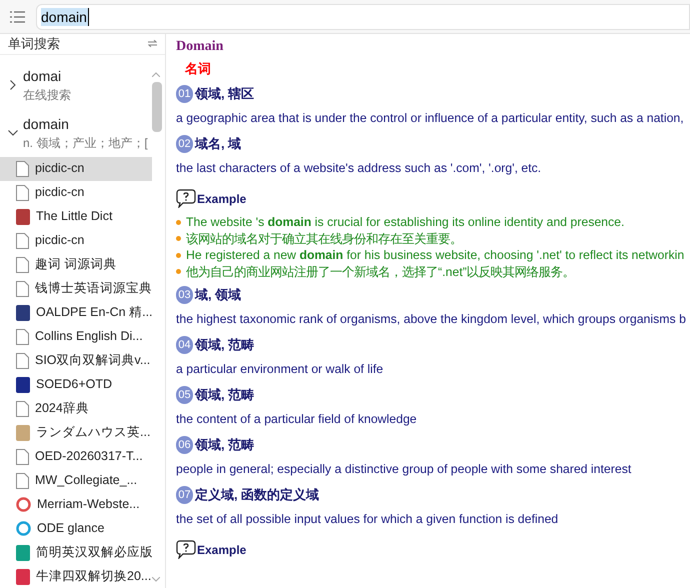  What do you see at coordinates (184, 495) in the screenshot?
I see `sense-number: 07` at bounding box center [184, 495].